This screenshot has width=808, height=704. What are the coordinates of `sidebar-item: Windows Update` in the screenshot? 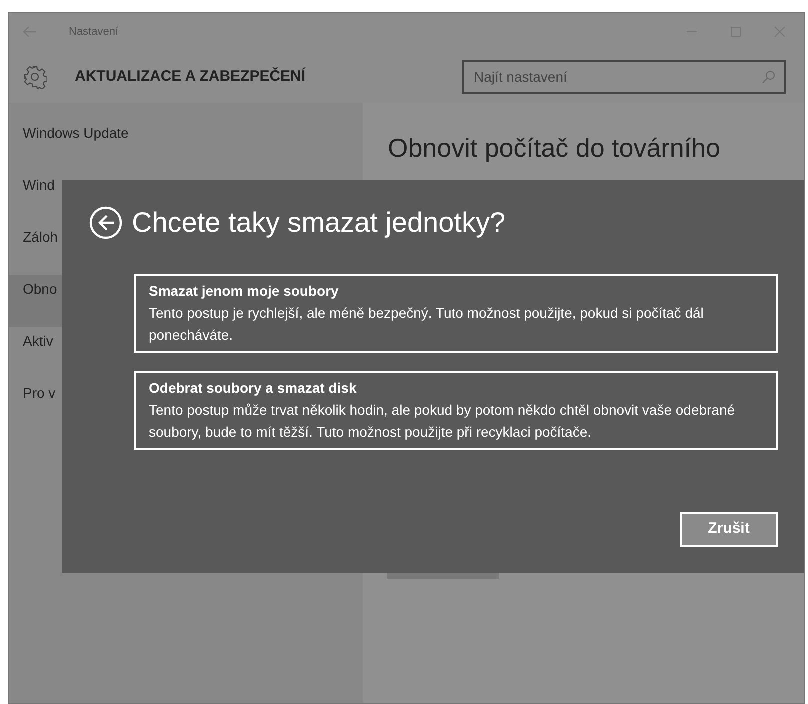 It's located at (186, 145).